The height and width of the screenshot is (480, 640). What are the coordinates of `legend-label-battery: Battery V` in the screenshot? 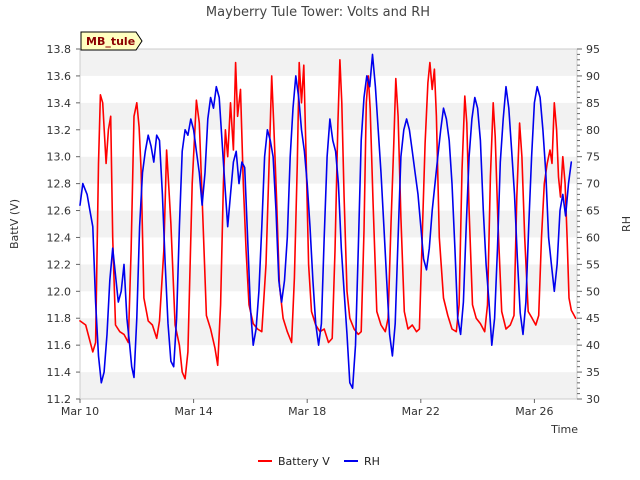 It's located at (304, 461).